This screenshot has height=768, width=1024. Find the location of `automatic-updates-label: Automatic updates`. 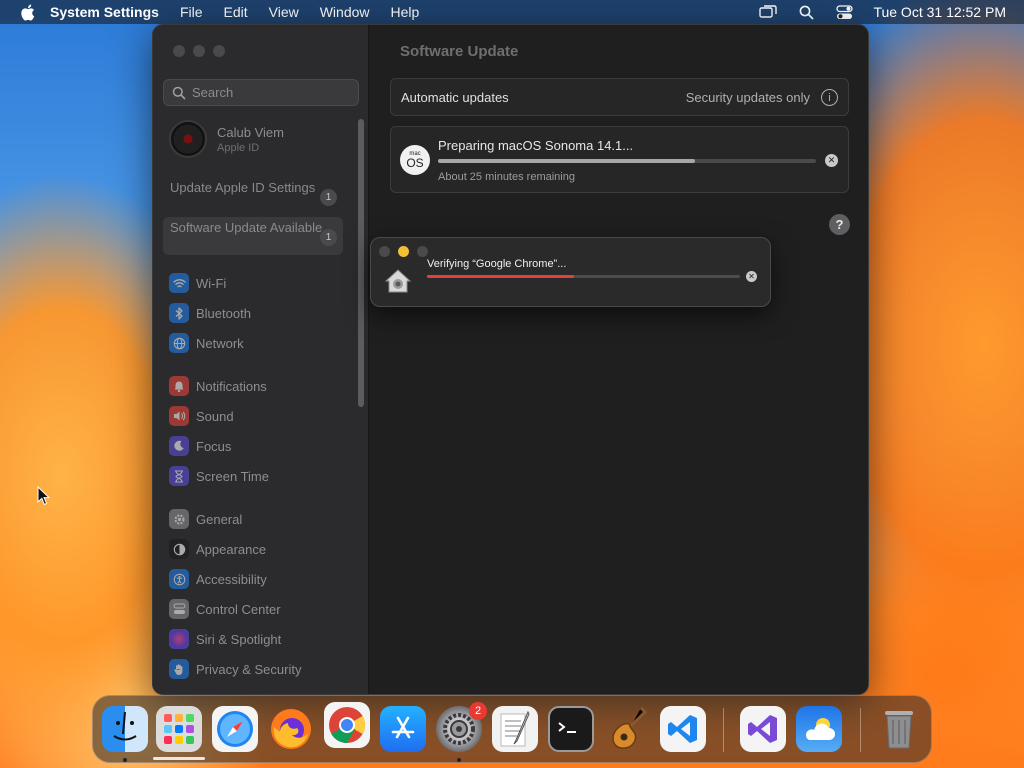

automatic-updates-label: Automatic updates is located at coordinates (455, 97).